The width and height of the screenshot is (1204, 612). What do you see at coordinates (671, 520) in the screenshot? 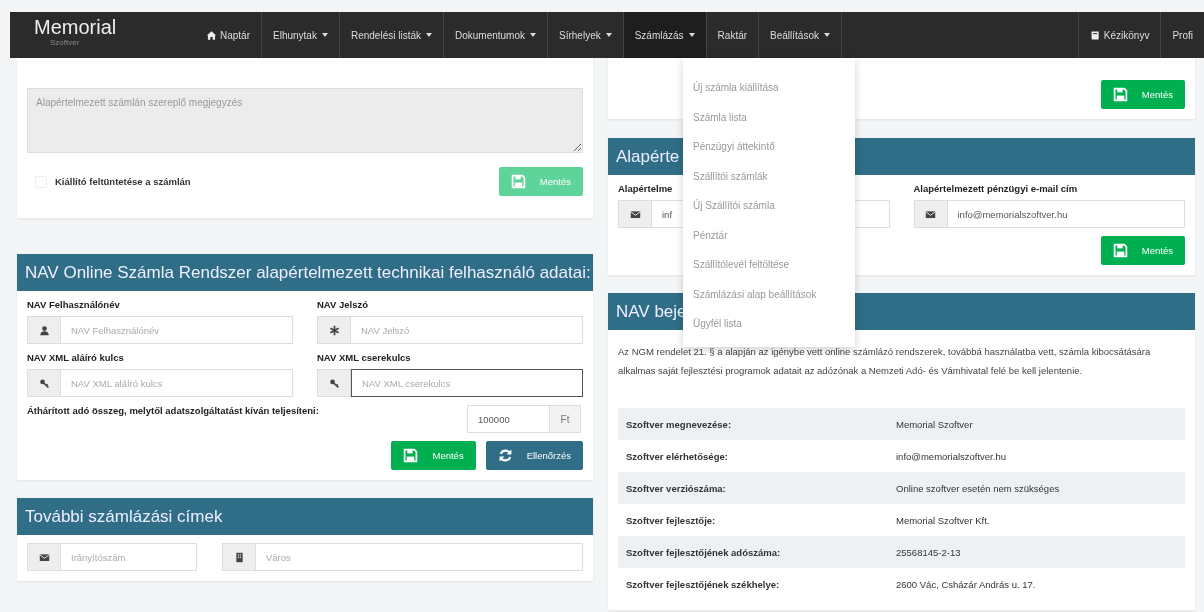
I see `table-cell-text: Szoftver fejlesztője:` at bounding box center [671, 520].